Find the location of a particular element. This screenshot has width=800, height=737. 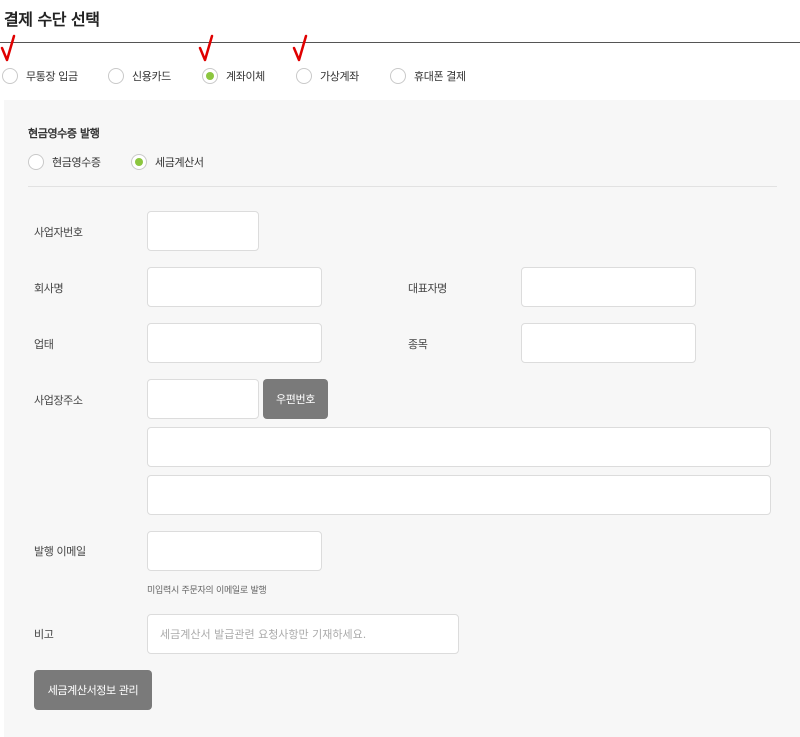

business-number-label: 사업자번호 is located at coordinates (58, 232).